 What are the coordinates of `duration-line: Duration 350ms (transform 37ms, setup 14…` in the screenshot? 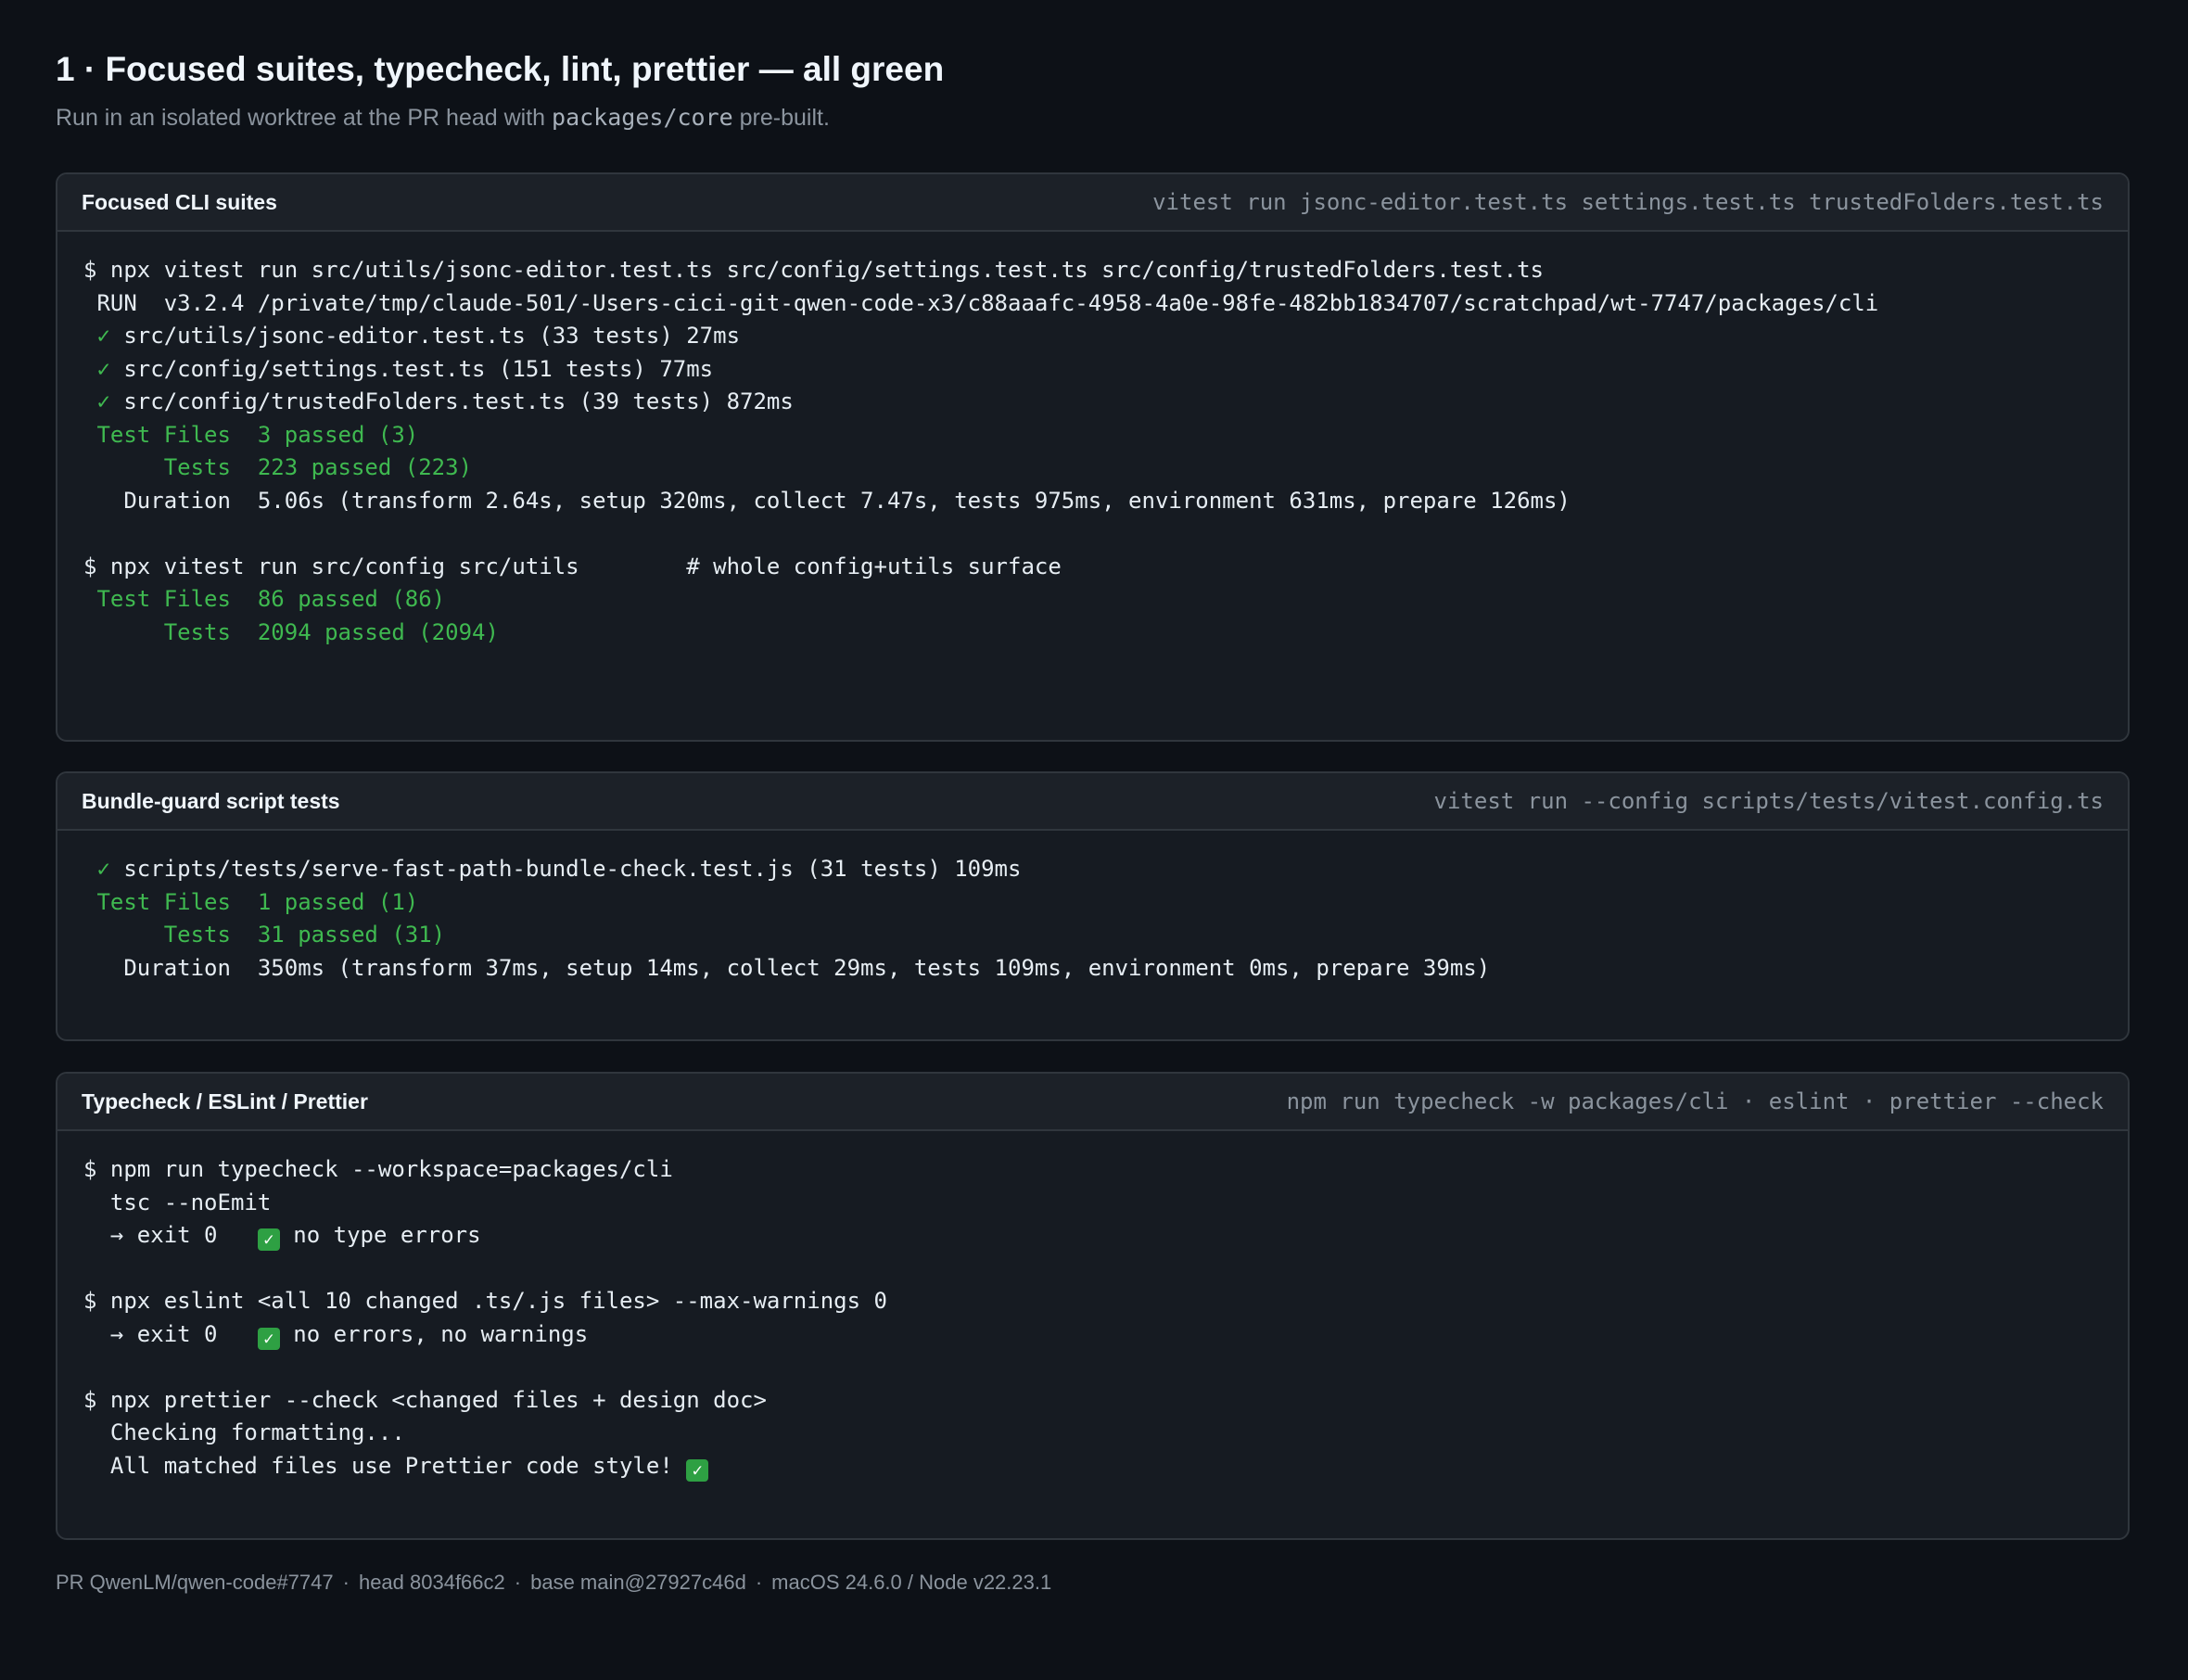 It's located at (787, 967).